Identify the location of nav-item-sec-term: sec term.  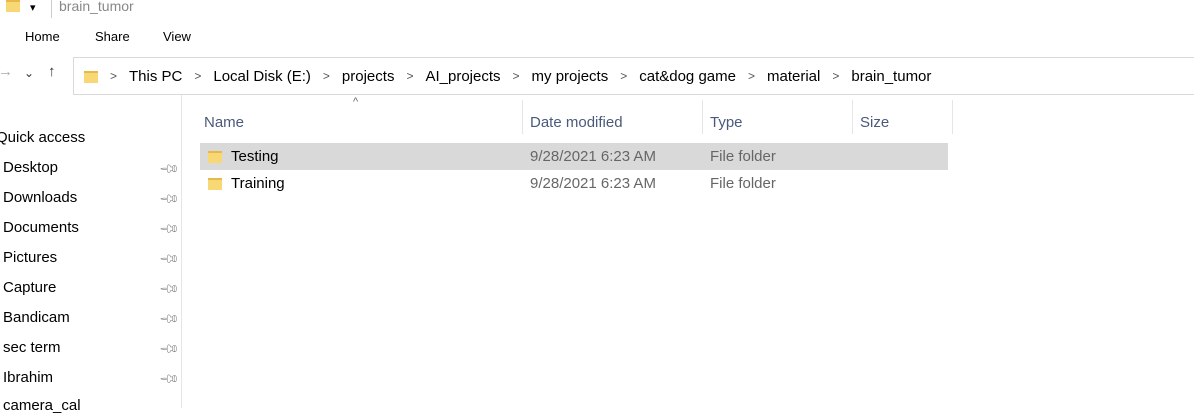
(32, 347).